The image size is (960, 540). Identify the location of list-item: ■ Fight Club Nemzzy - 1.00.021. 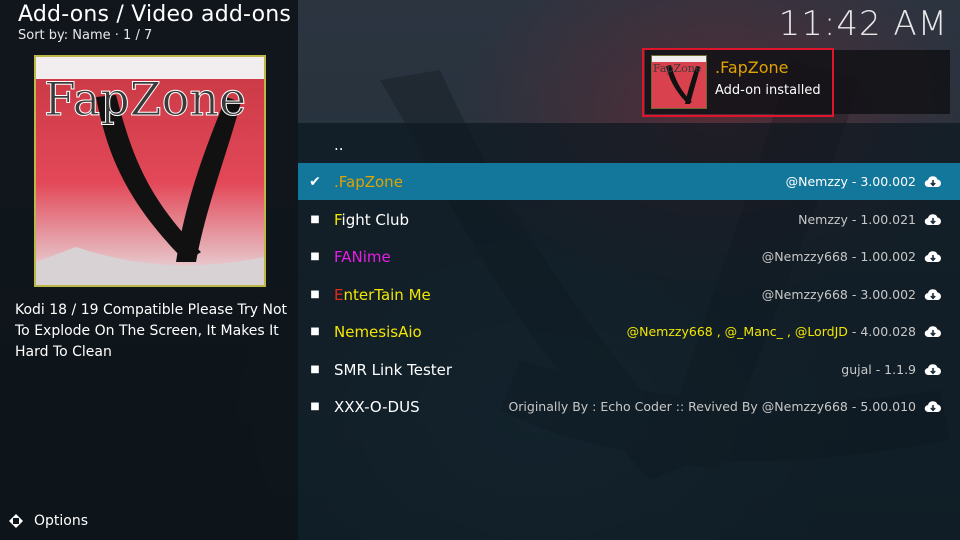
(629, 219).